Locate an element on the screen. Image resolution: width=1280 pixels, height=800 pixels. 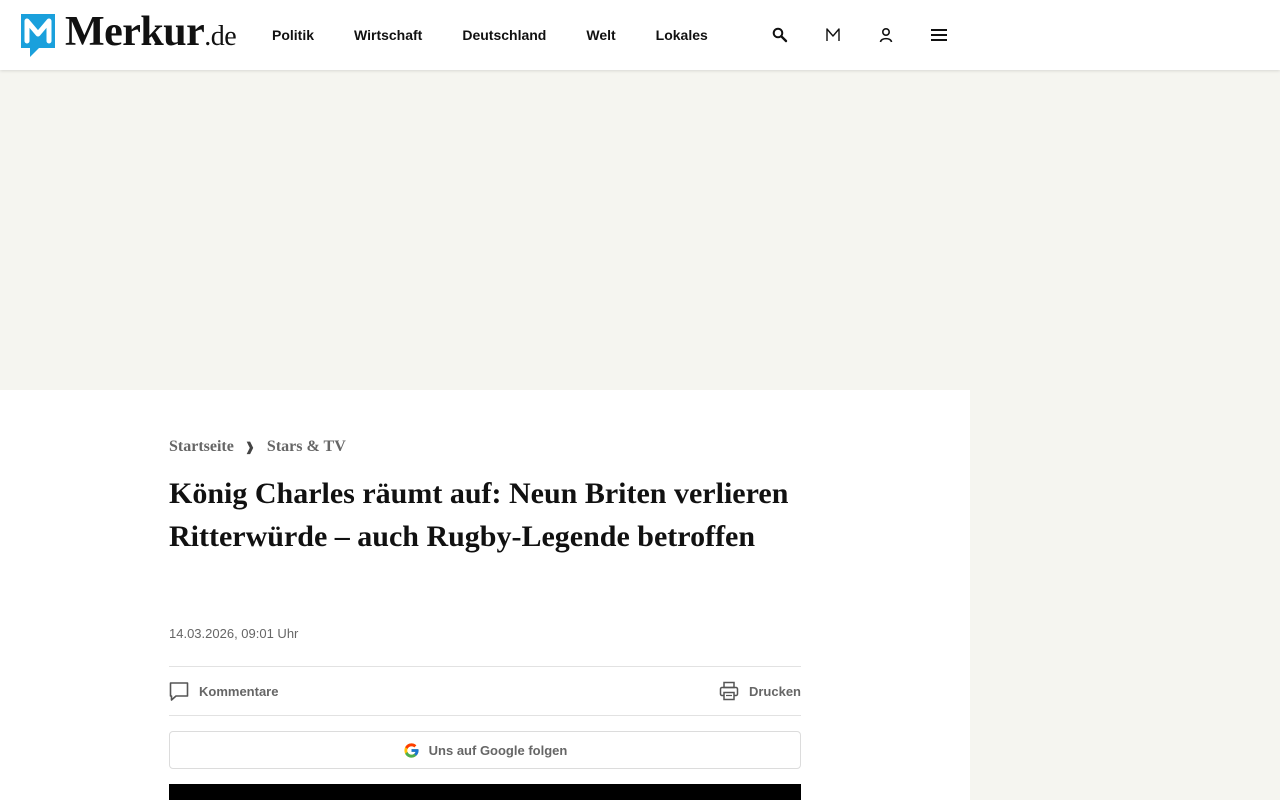
site-logo: Merkur.de is located at coordinates (127, 34).